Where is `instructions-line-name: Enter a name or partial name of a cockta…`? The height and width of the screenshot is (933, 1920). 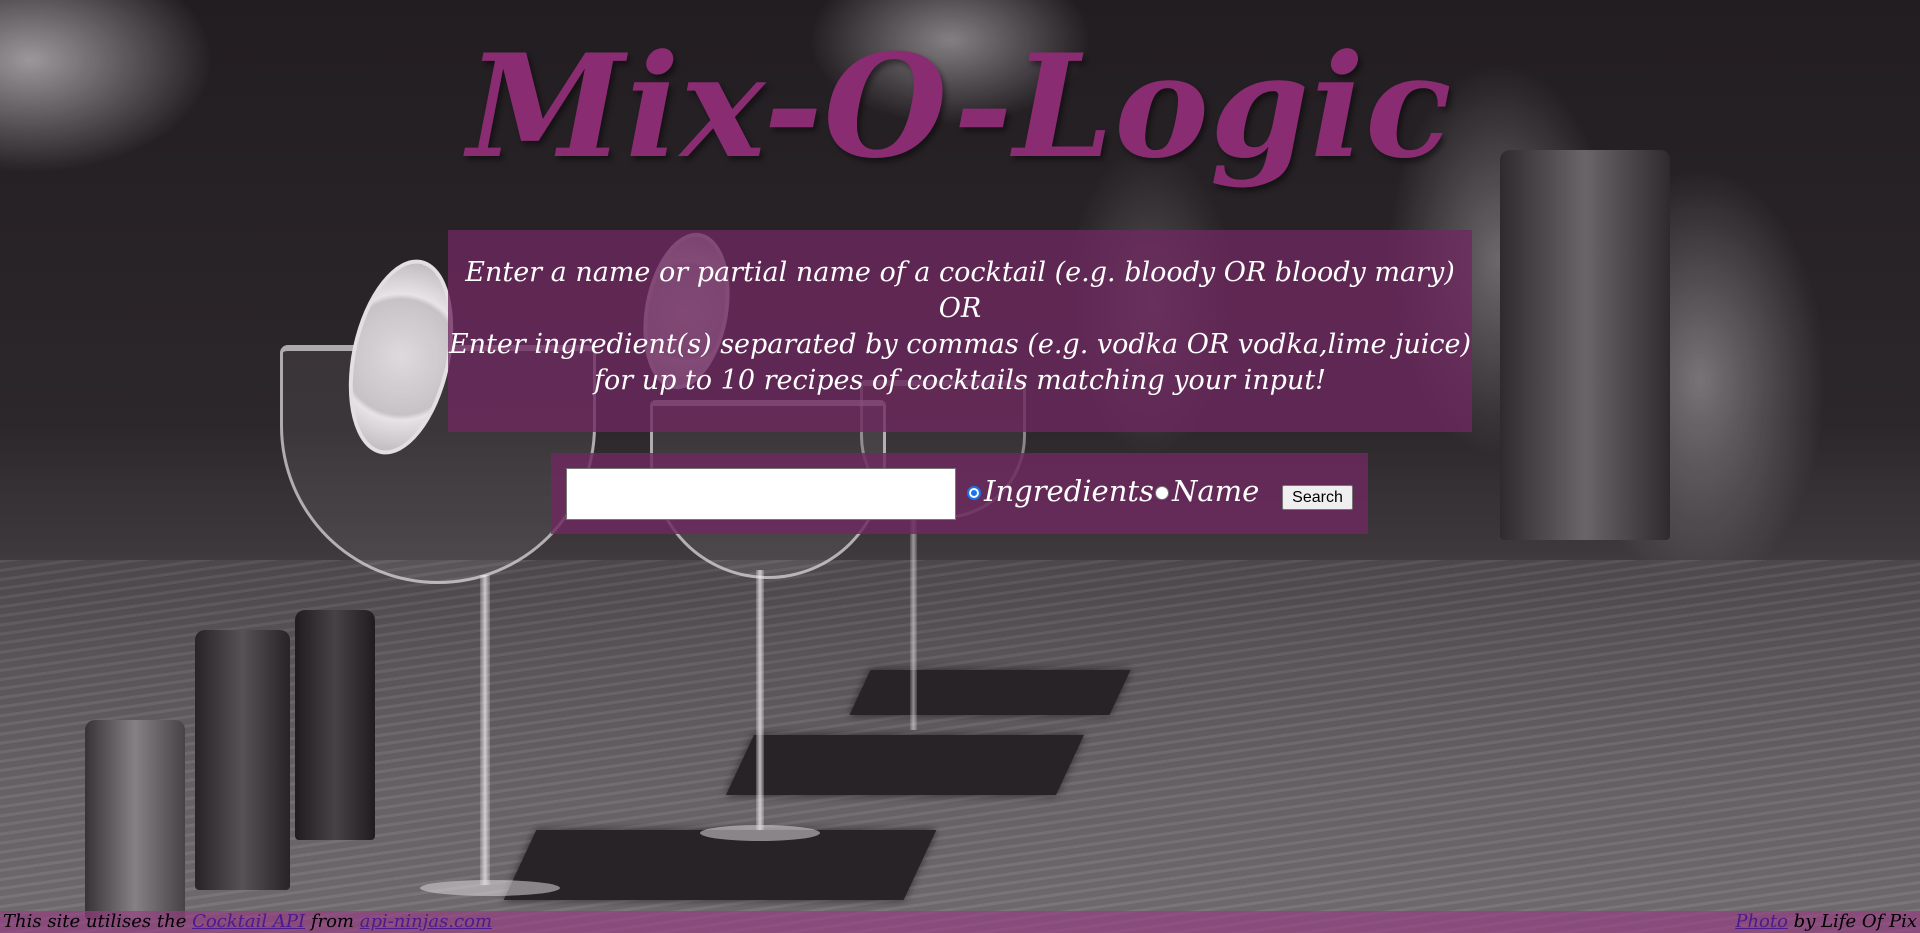
instructions-line-name: Enter a name or partial name of a cockta… is located at coordinates (960, 272).